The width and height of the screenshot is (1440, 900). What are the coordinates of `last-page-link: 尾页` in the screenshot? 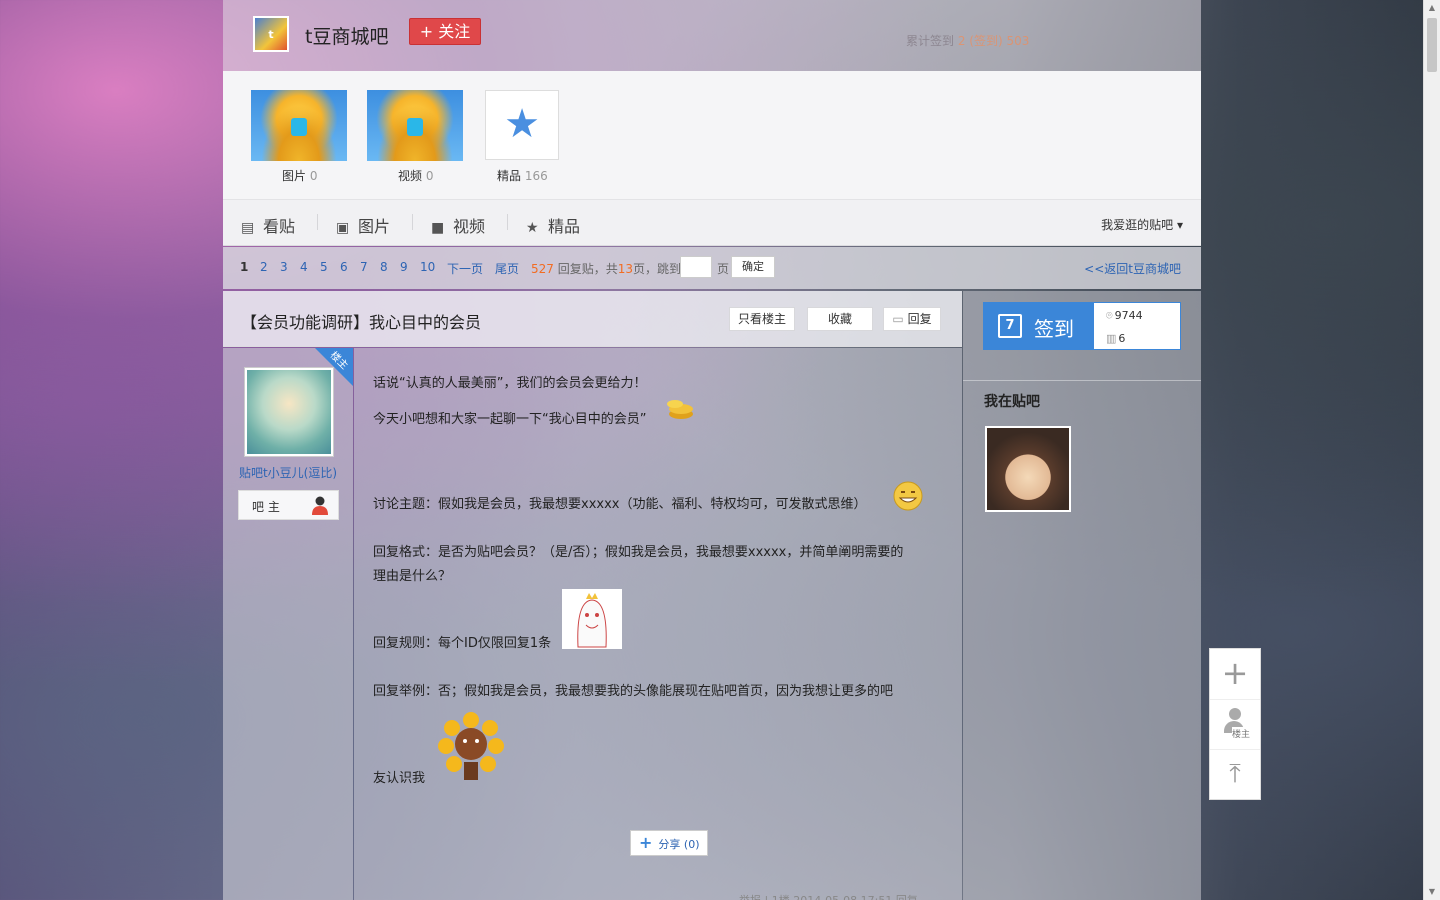 It's located at (507, 268).